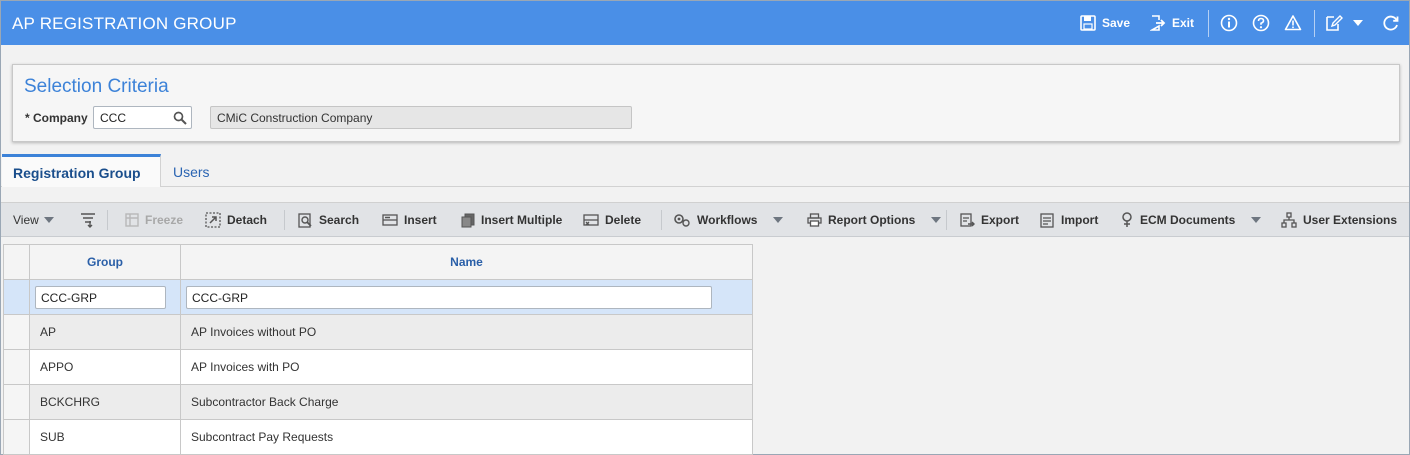  What do you see at coordinates (466, 437) in the screenshot?
I see `name-cell: Subcontract Pay Requests` at bounding box center [466, 437].